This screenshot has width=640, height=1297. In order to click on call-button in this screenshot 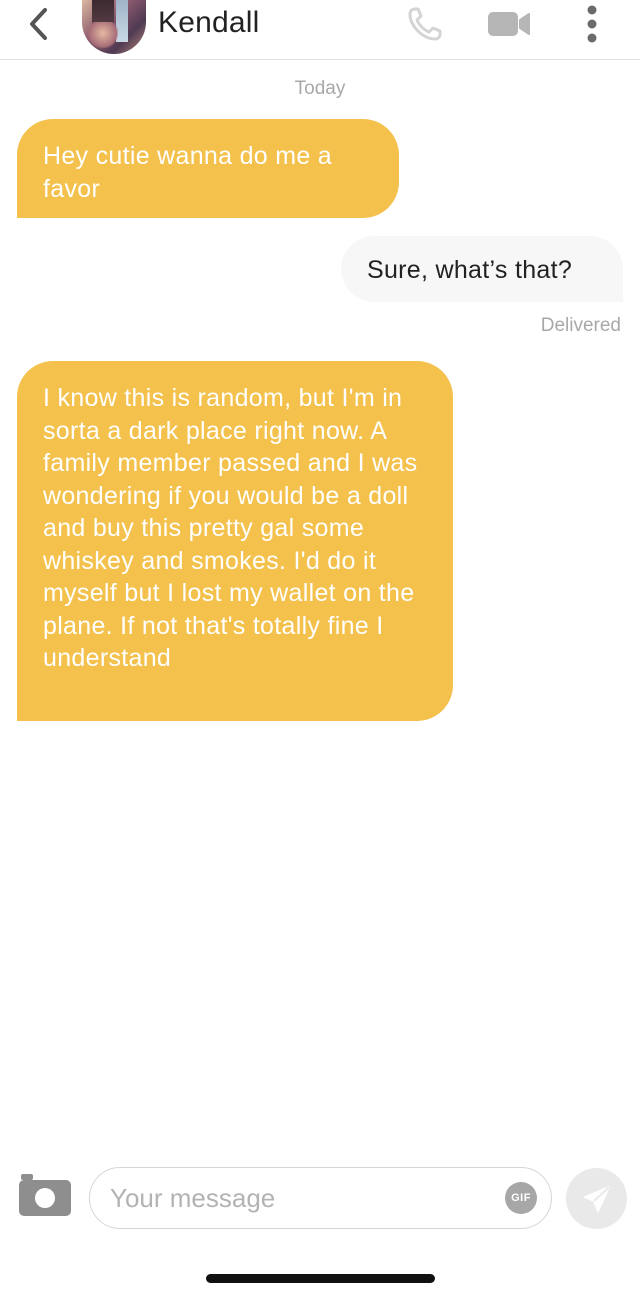, I will do `click(425, 24)`.